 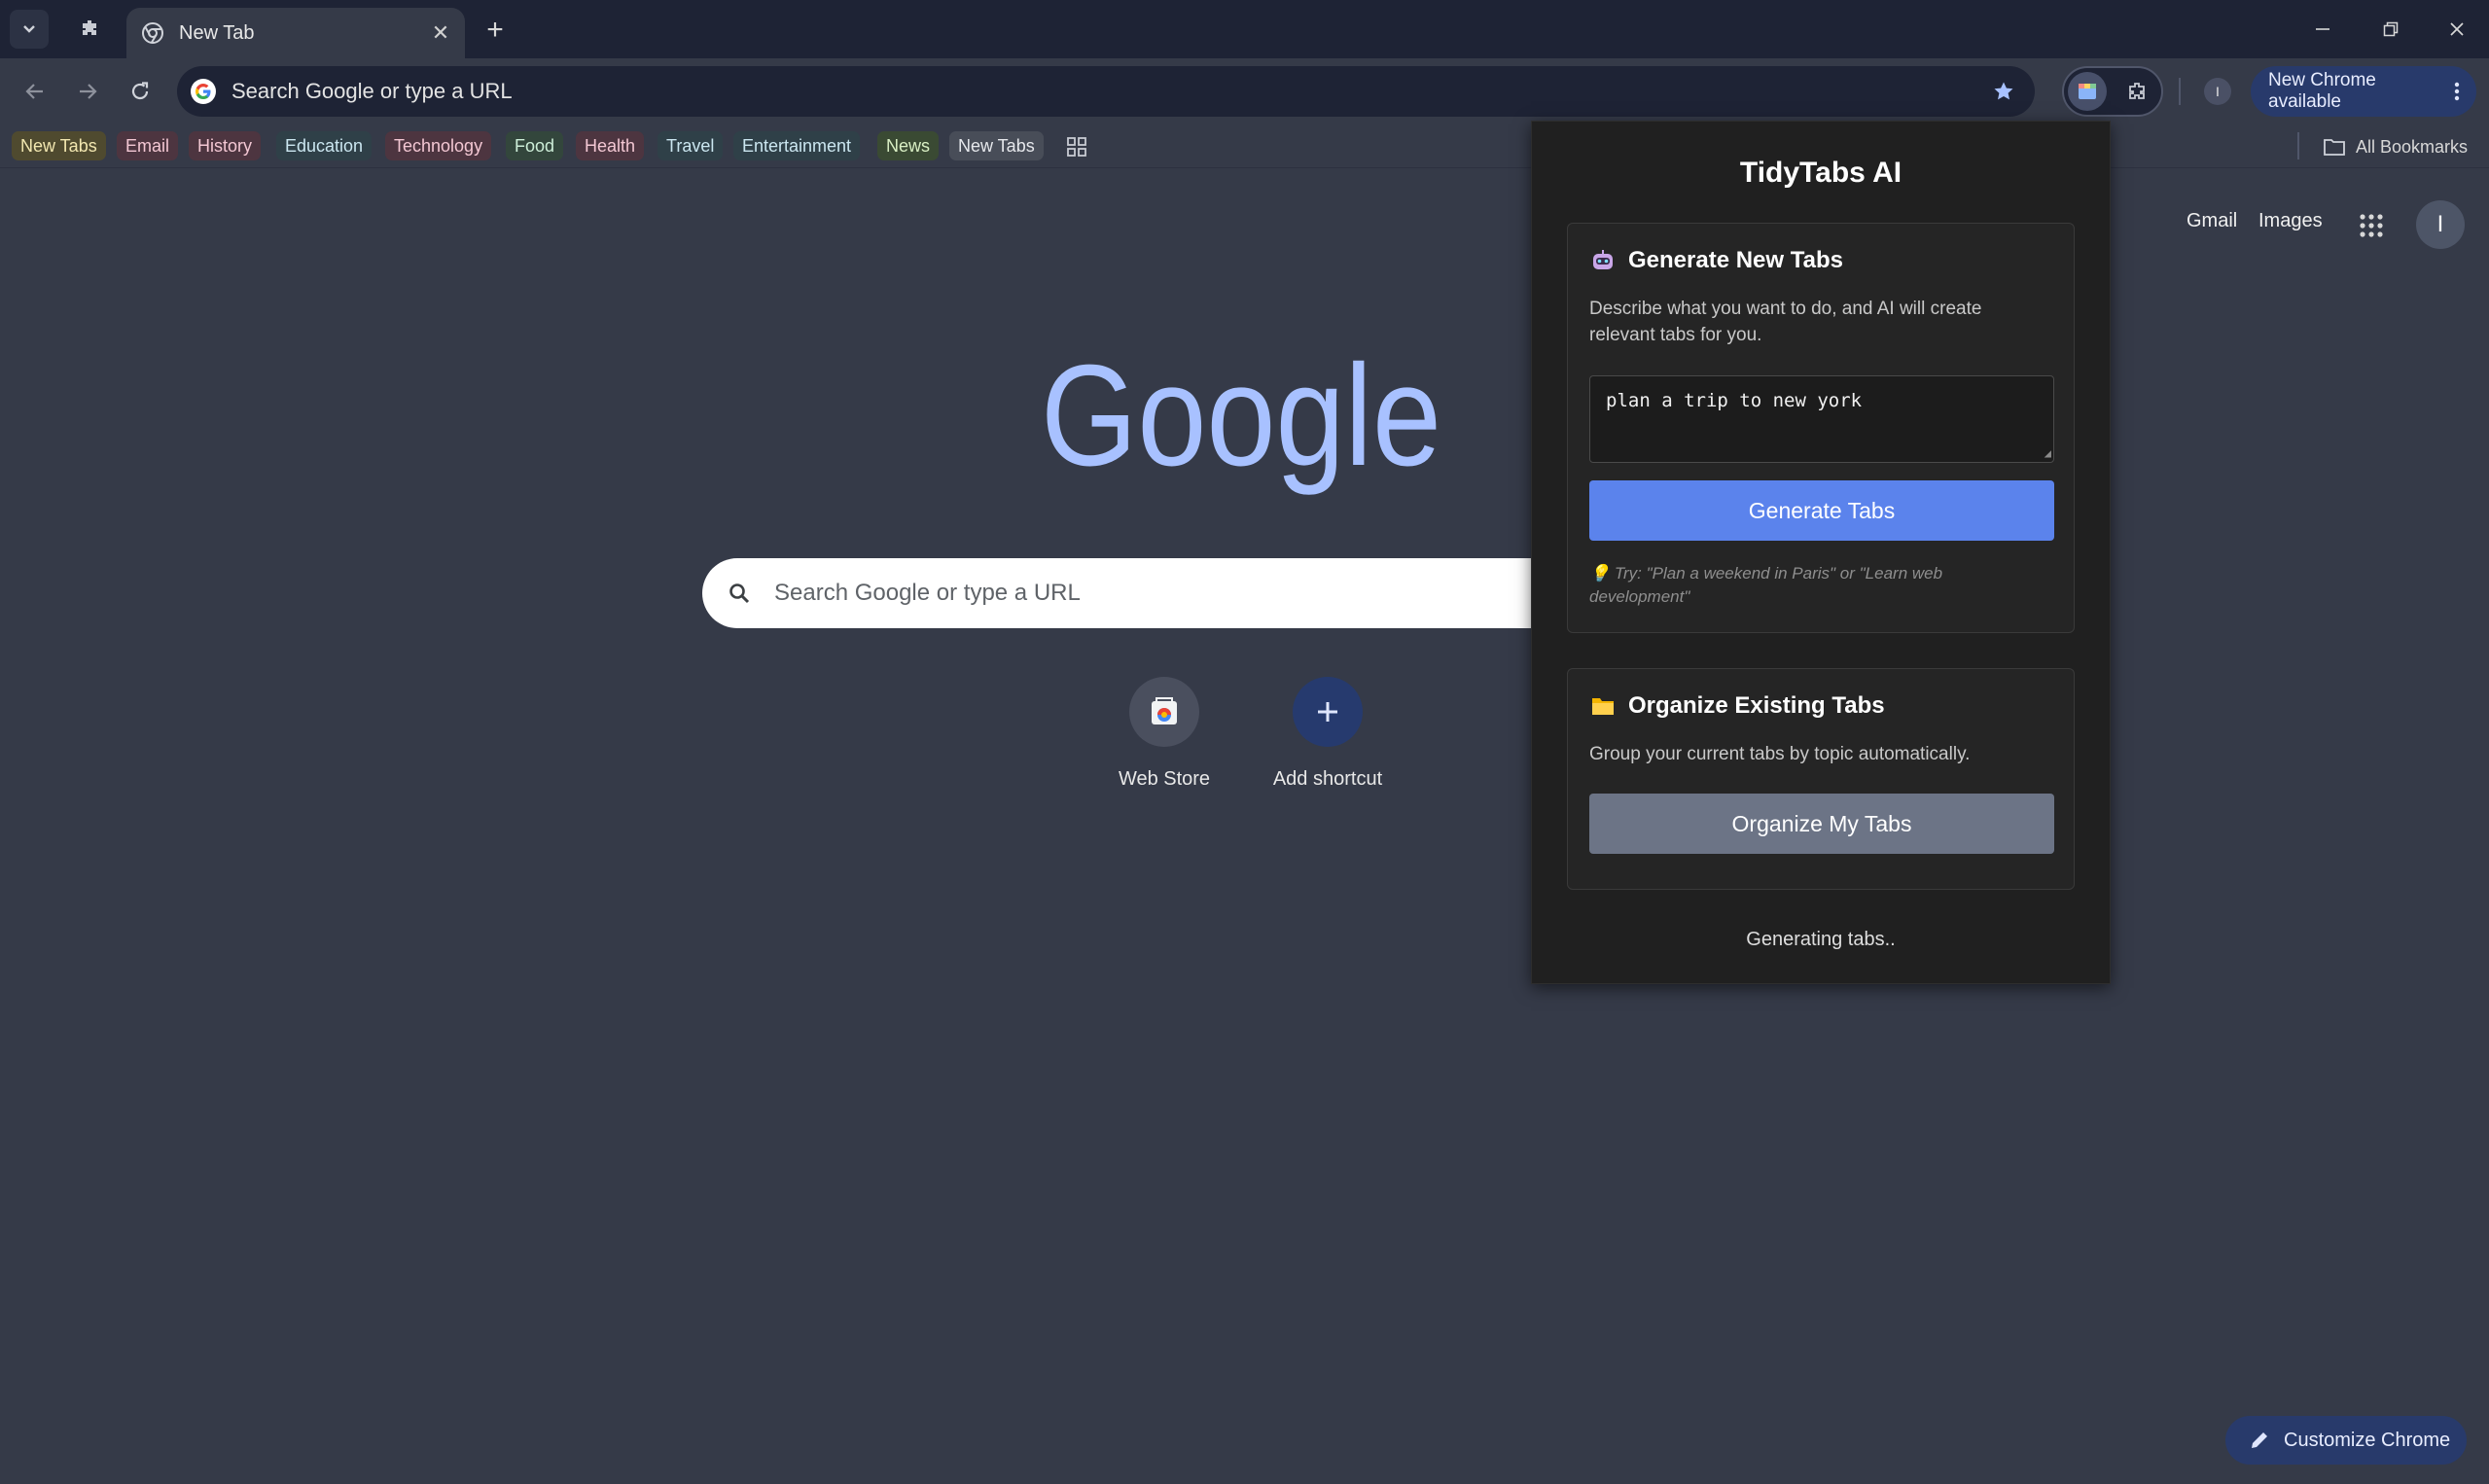 What do you see at coordinates (1106, 92) in the screenshot?
I see `address-bar: Search Google or type a URL` at bounding box center [1106, 92].